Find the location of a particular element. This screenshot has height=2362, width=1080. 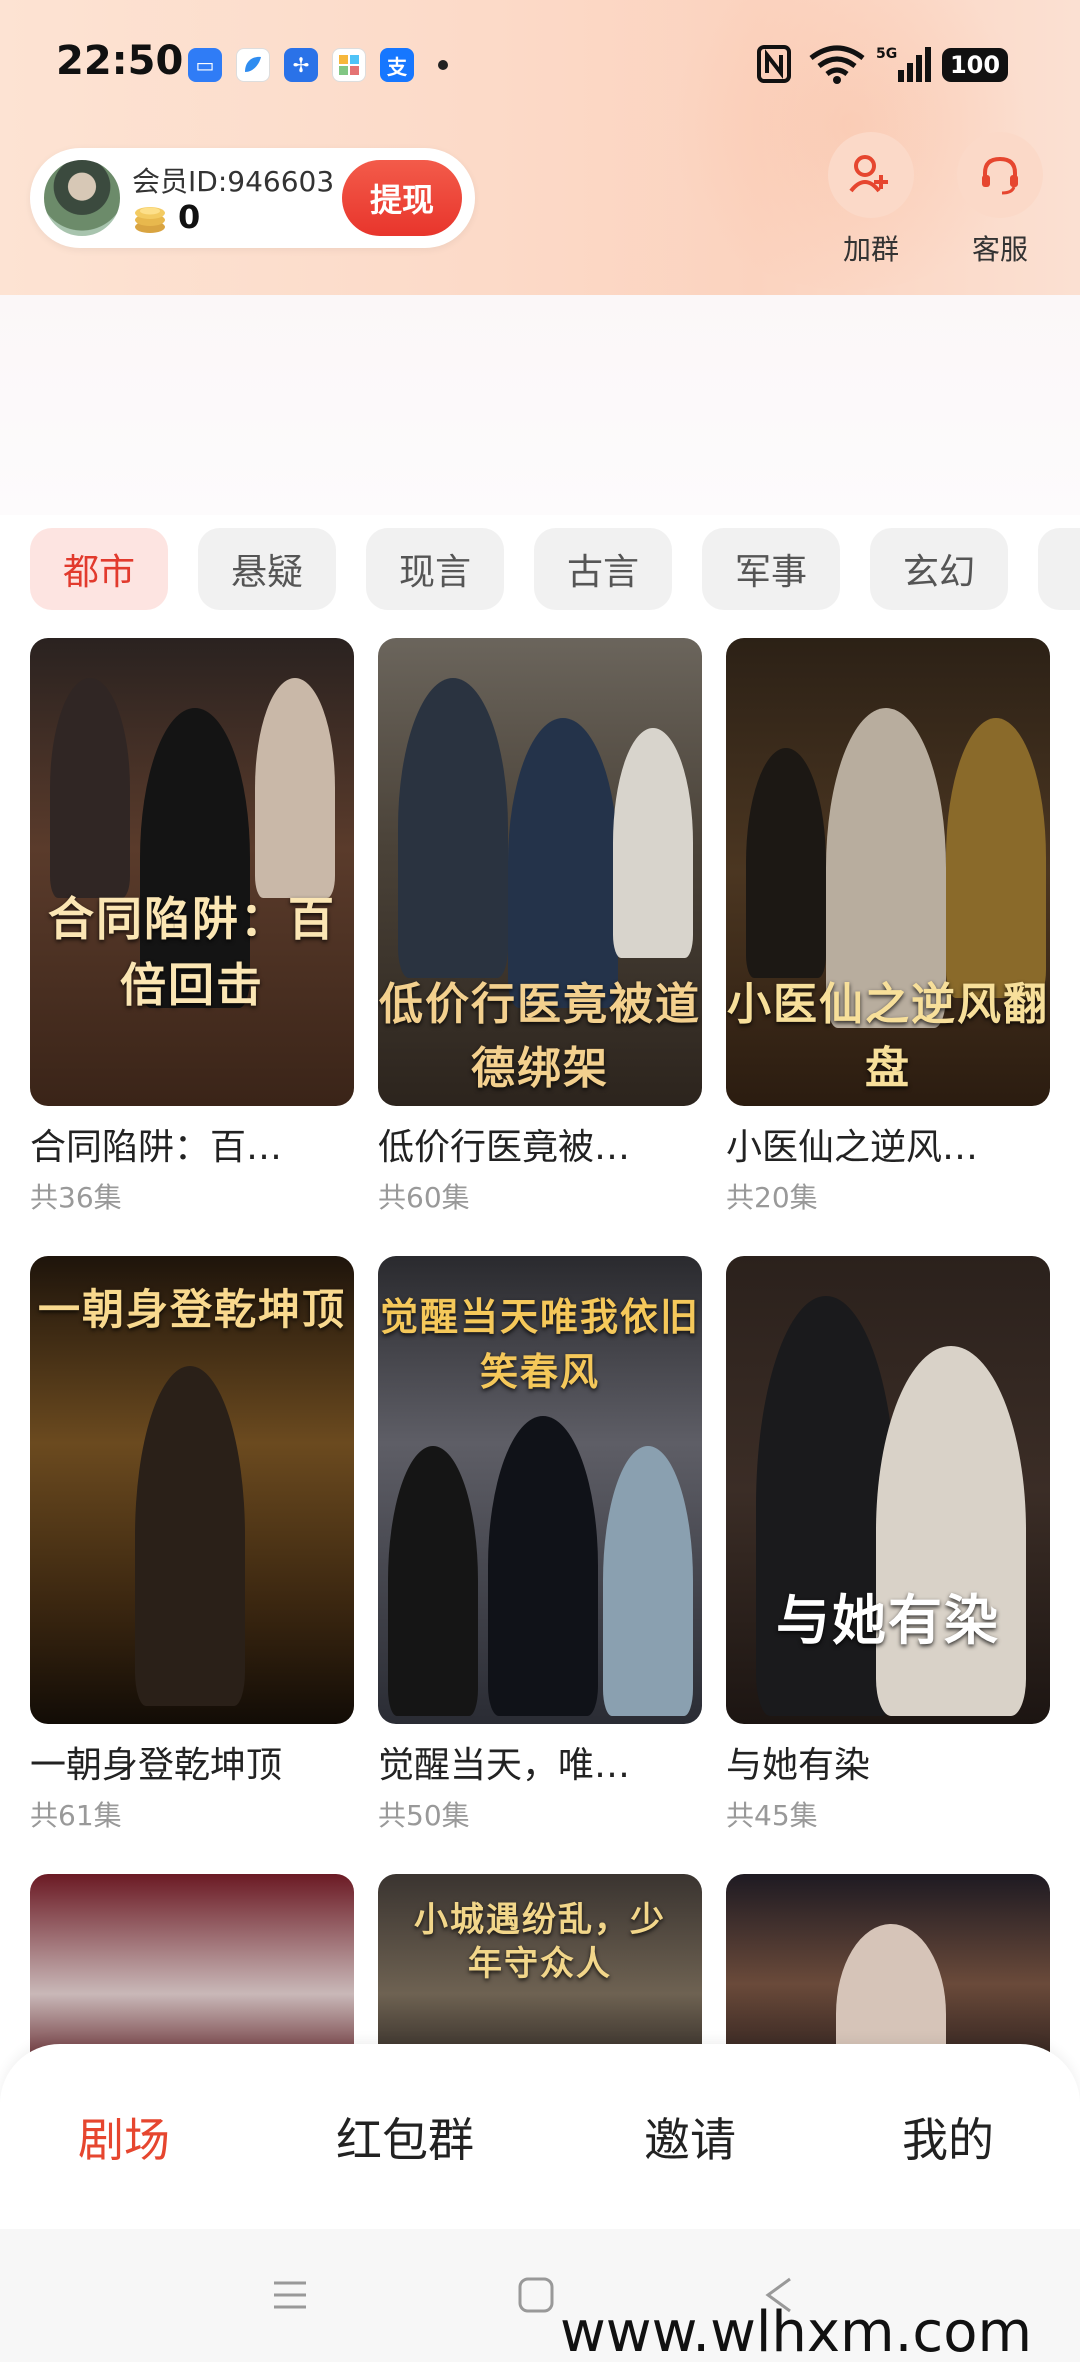

coin-icon is located at coordinates (150, 220).